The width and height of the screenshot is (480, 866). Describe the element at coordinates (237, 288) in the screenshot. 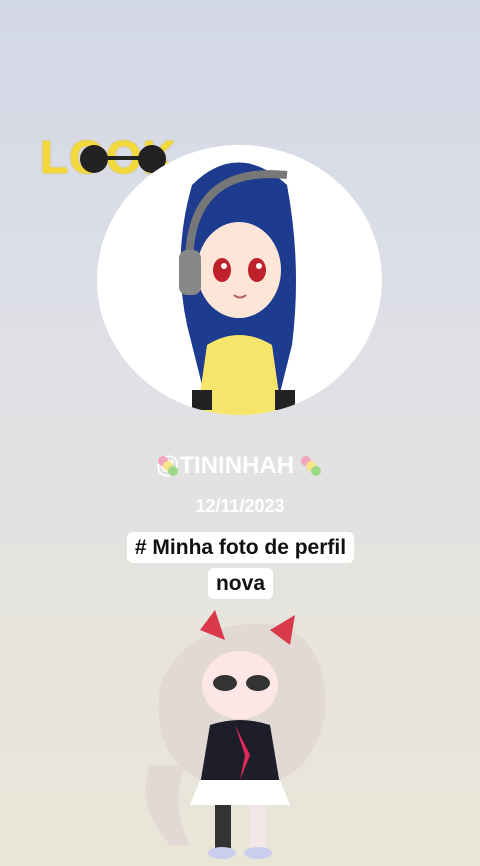

I see `avatar-character-illustration` at that location.